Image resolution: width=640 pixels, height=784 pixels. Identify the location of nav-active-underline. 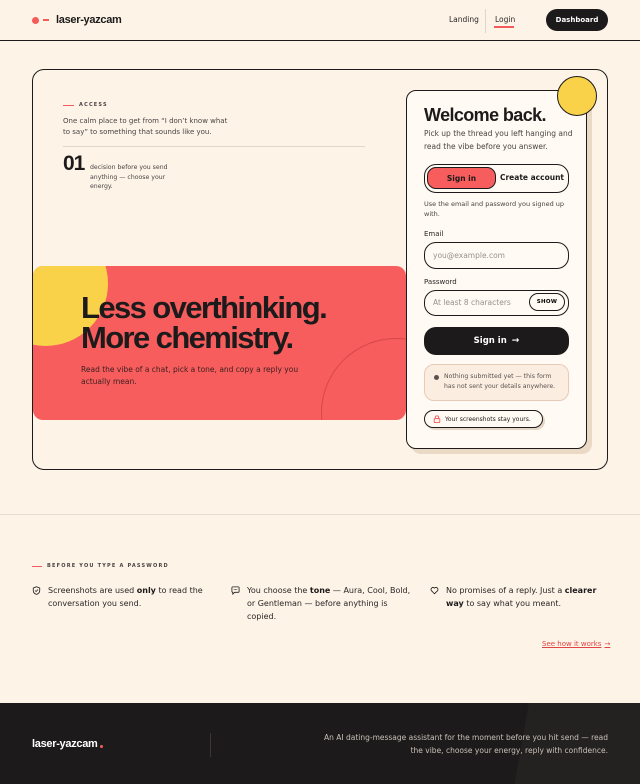
(504, 27).